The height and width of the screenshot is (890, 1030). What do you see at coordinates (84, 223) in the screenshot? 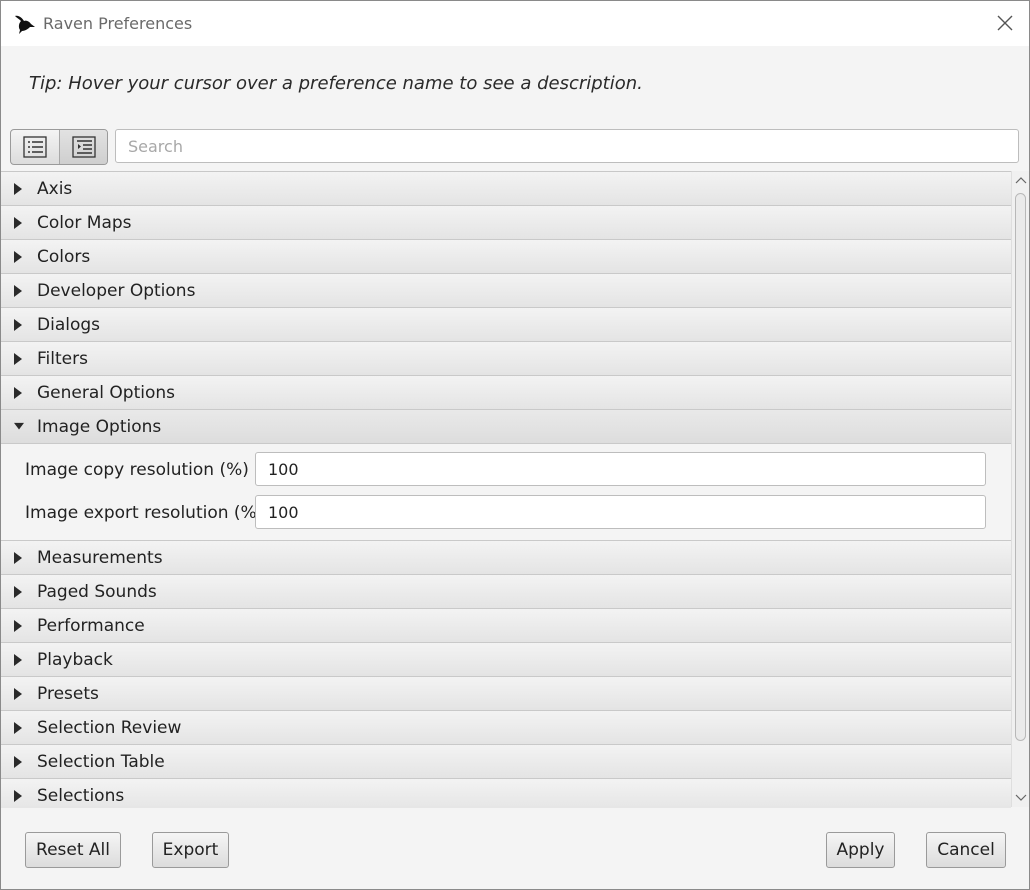
I see `section-label: Color Maps` at bounding box center [84, 223].